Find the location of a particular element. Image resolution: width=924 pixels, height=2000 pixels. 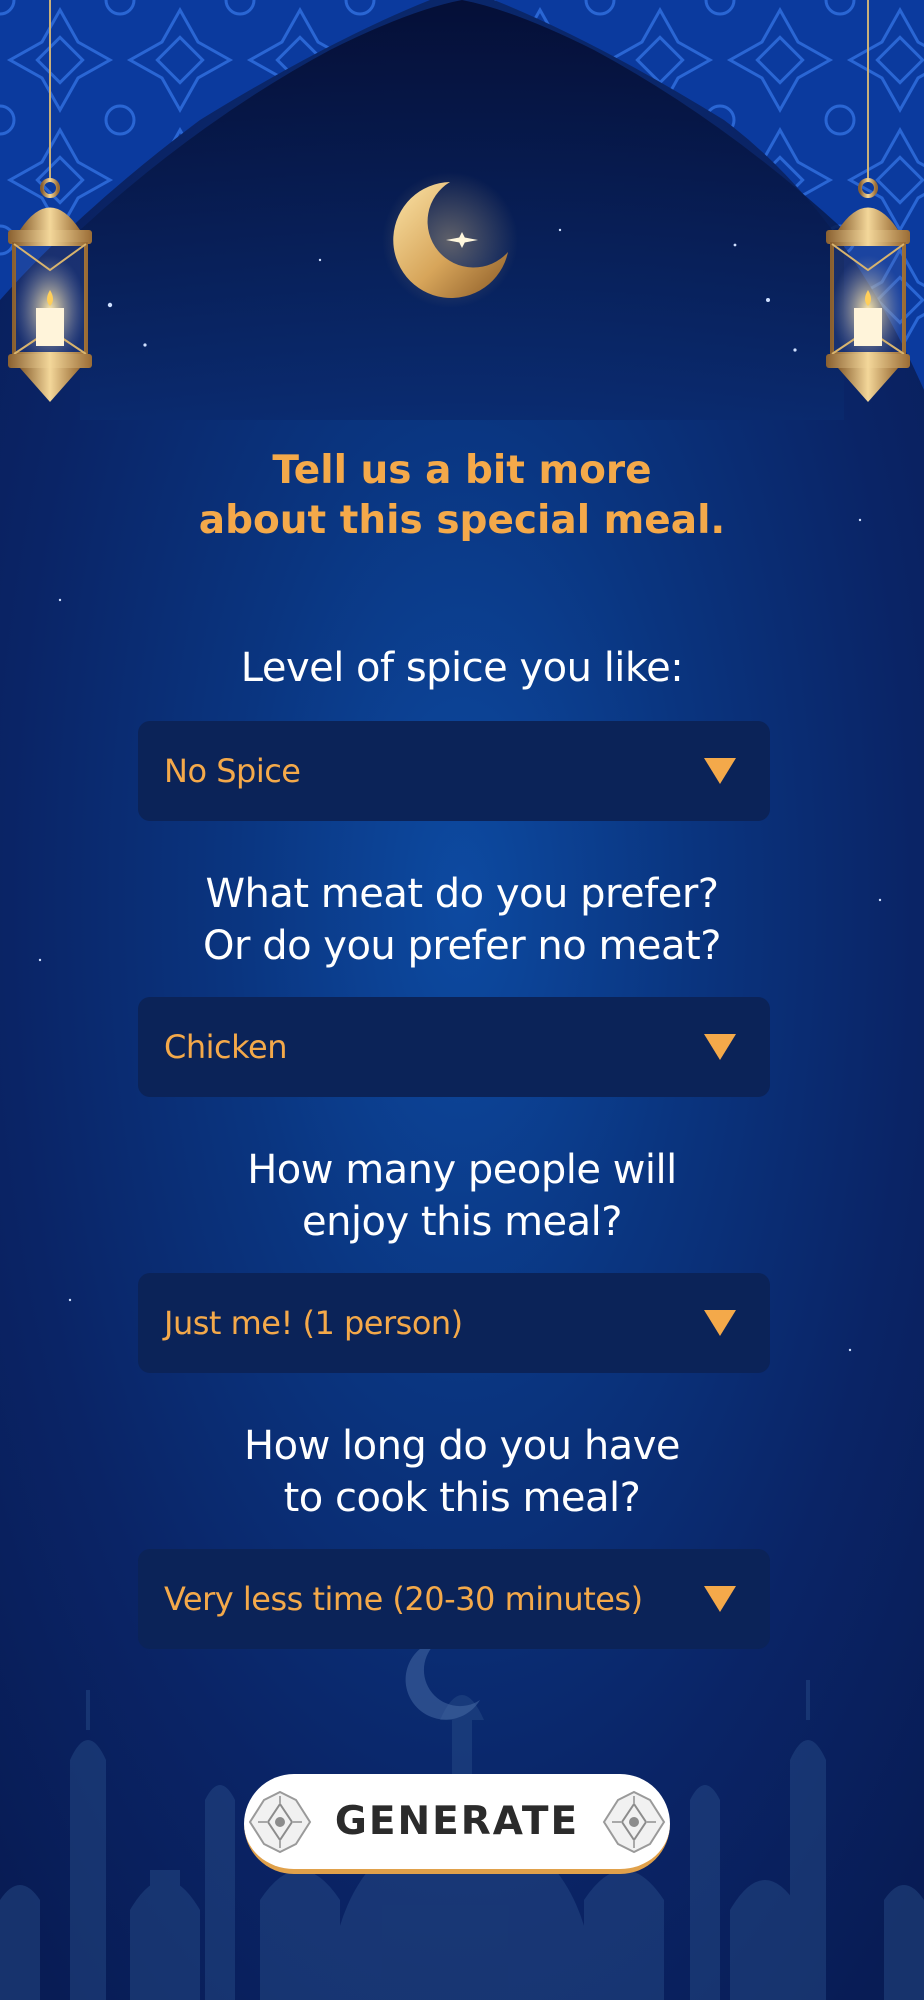

cook-time-value: Very less time (20-30 minutes) is located at coordinates (403, 1599).